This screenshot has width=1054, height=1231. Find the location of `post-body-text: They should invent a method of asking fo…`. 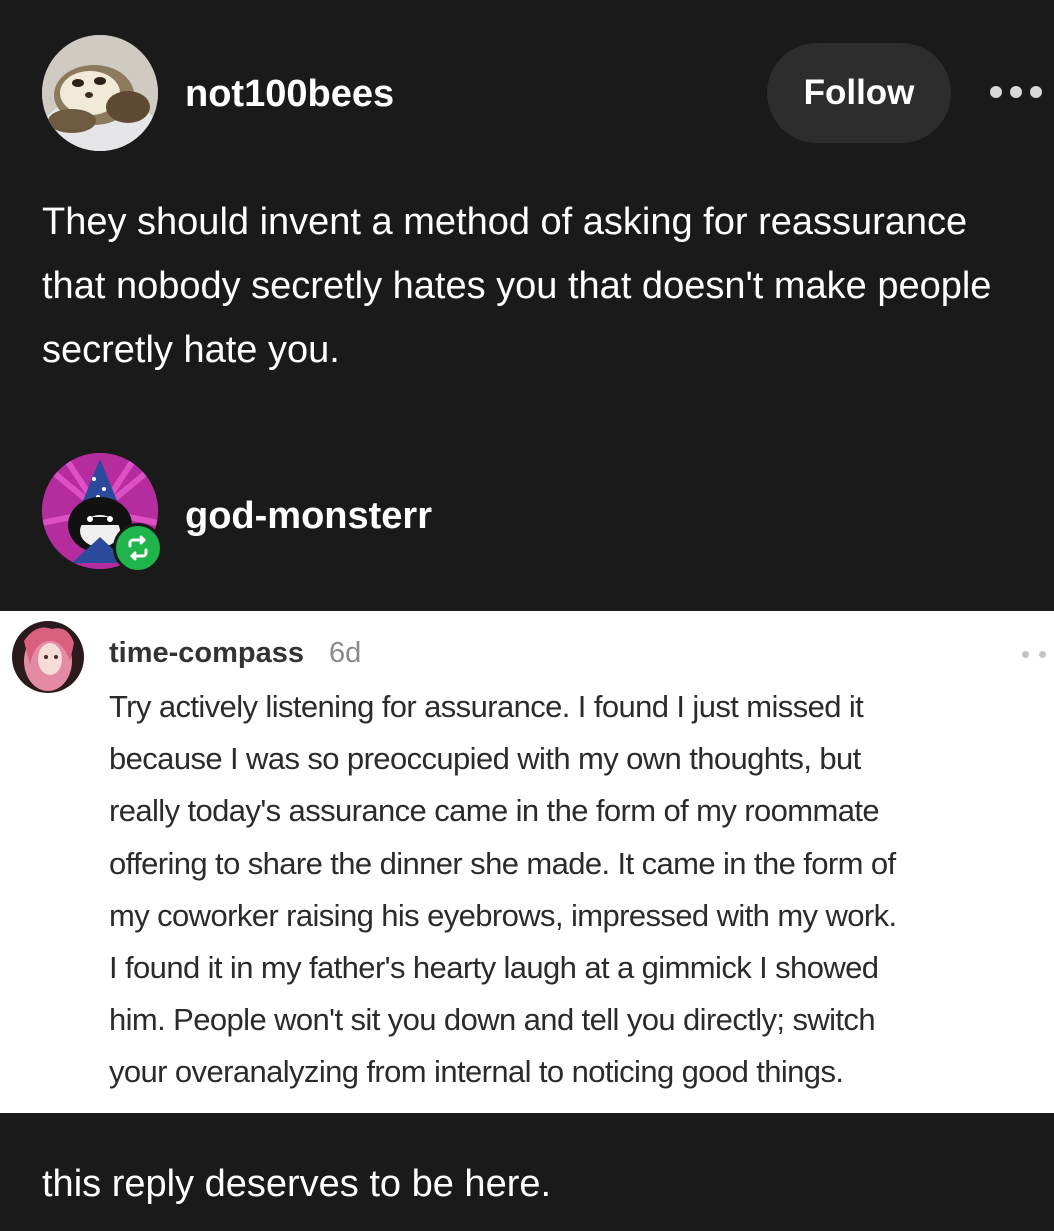

post-body-text: They should invent a method of asking fo… is located at coordinates (517, 286).